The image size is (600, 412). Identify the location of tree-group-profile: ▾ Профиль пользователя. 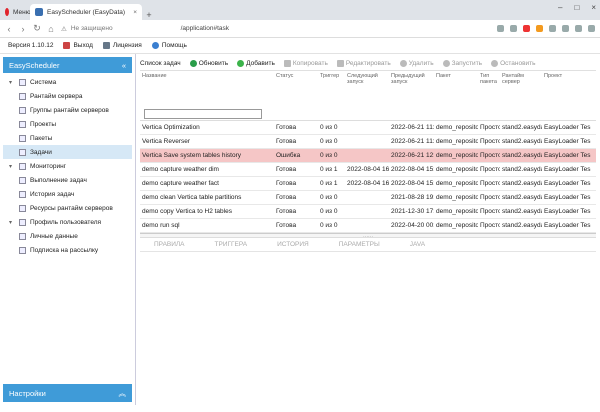
(67, 222).